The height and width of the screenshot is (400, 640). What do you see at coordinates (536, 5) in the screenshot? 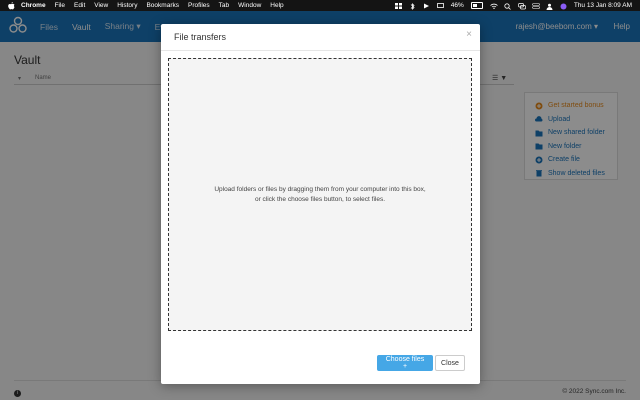
I see `control-center-icon` at bounding box center [536, 5].